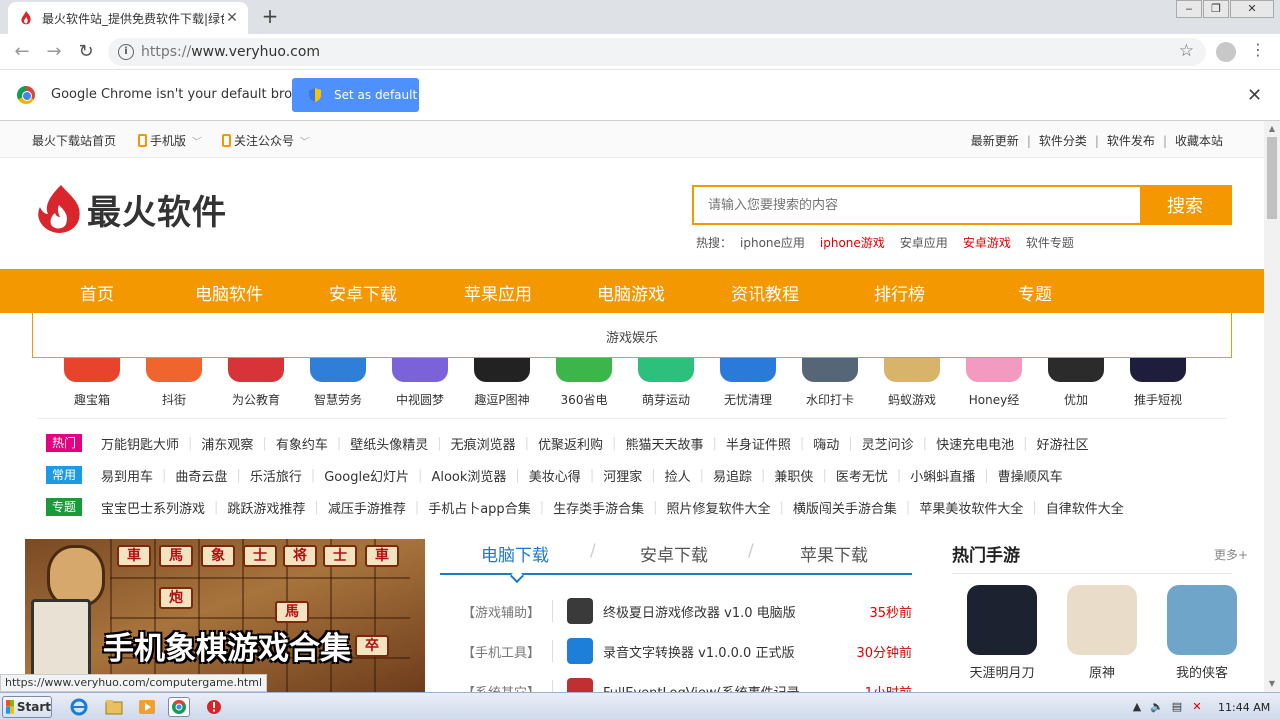  What do you see at coordinates (1157, 707) in the screenshot?
I see `volume-icon: 🔈` at bounding box center [1157, 707].